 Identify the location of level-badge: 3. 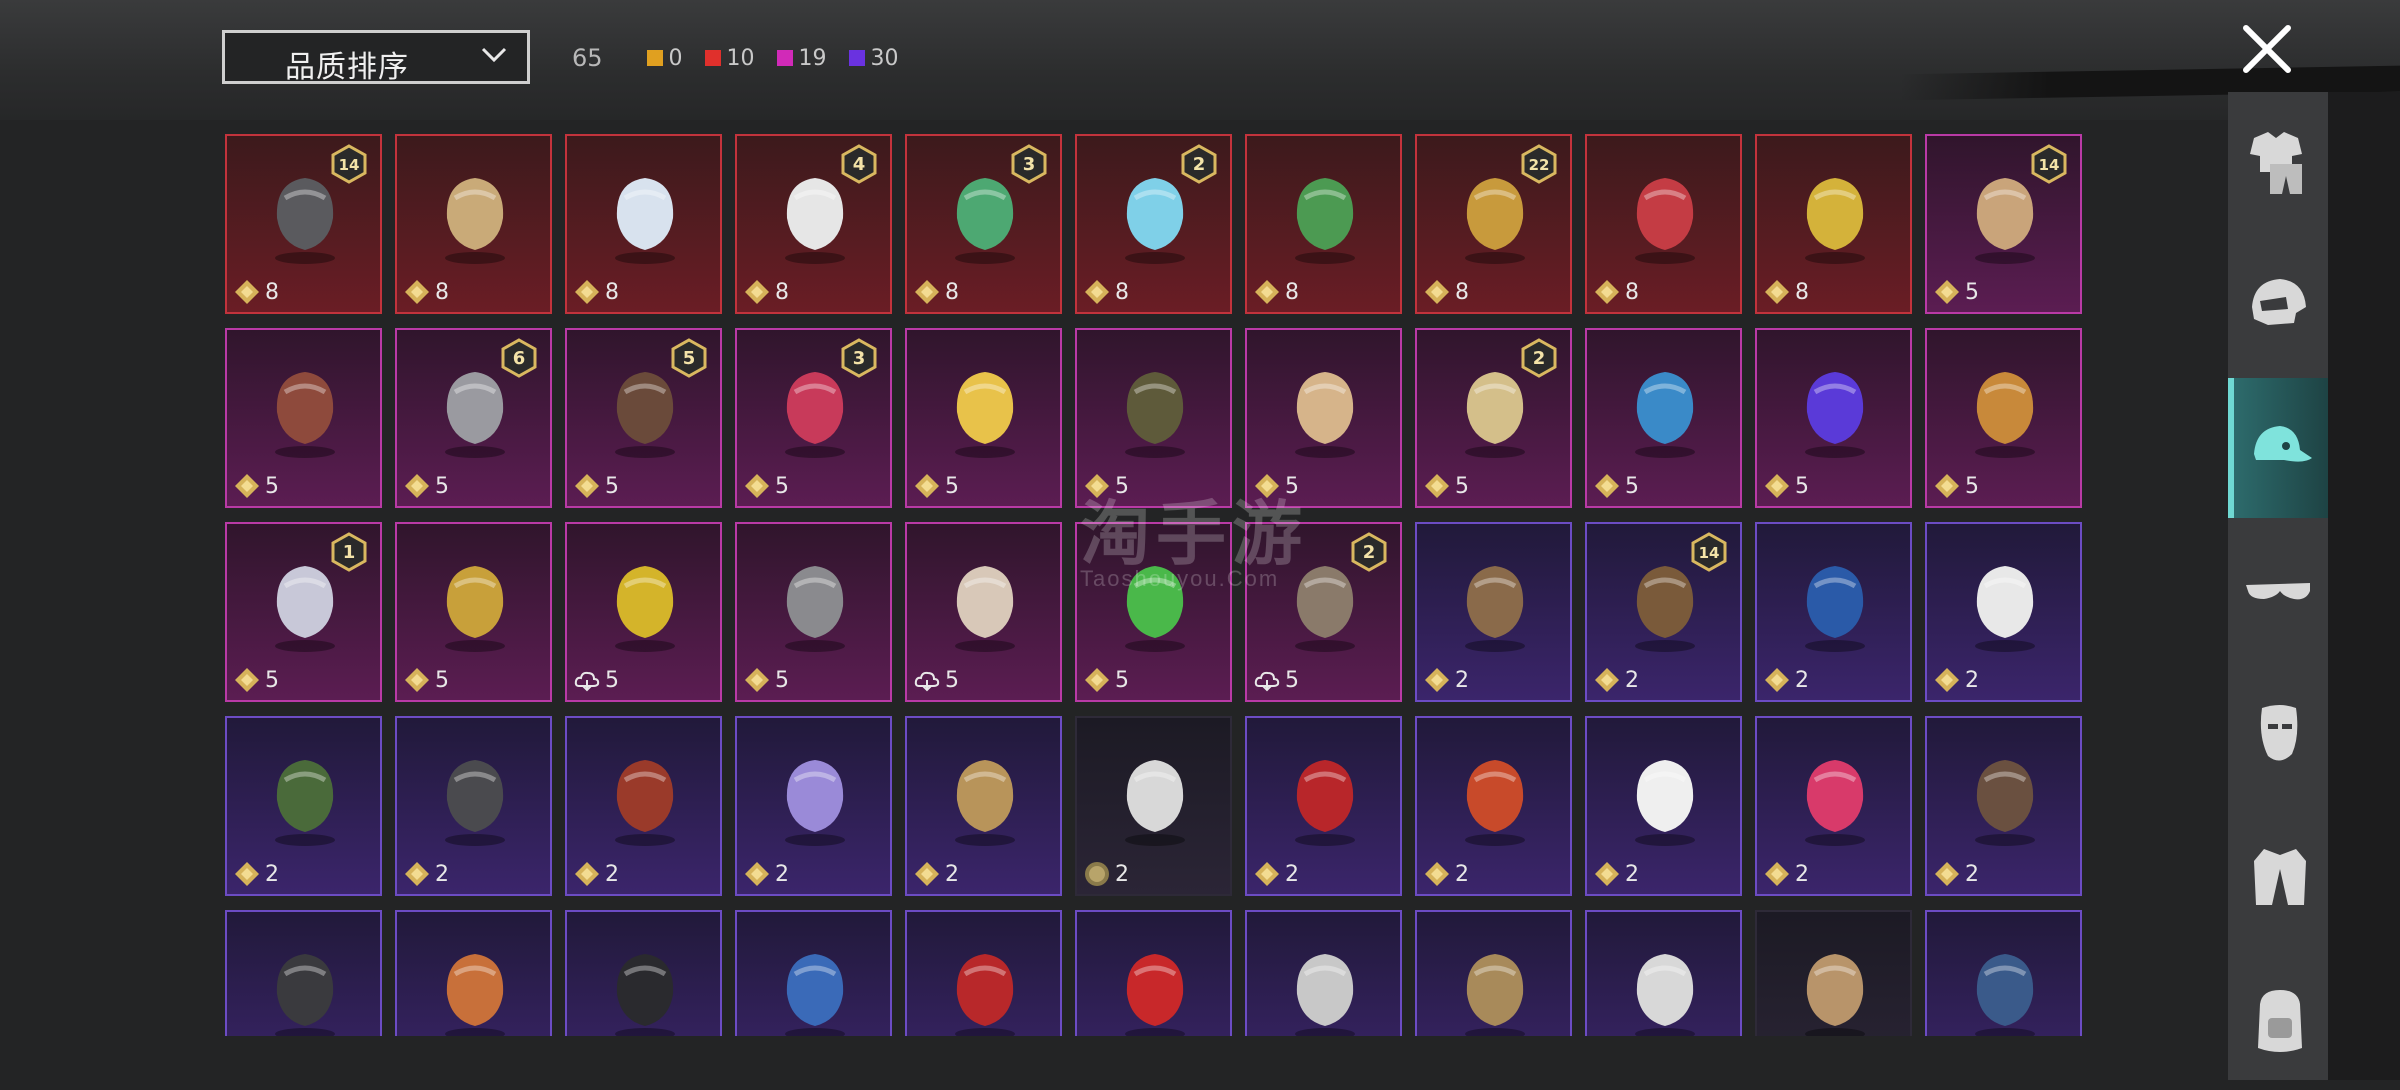
(859, 358).